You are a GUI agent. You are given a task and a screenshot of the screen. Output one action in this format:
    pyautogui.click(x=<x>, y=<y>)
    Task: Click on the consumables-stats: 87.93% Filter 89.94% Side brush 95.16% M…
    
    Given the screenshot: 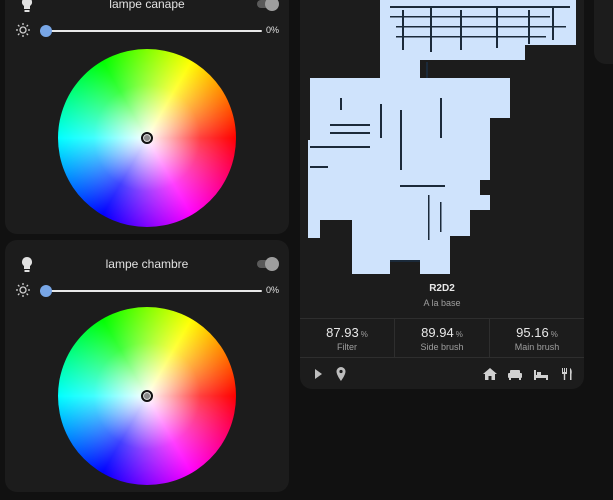 What is the action you would take?
    pyautogui.click(x=442, y=338)
    